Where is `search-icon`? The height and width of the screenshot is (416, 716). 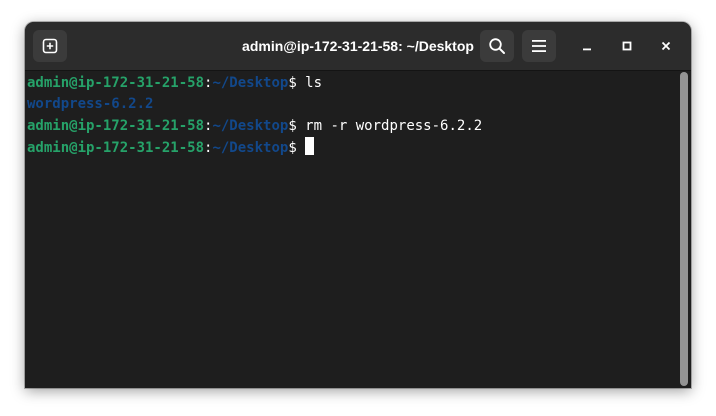 search-icon is located at coordinates (497, 46).